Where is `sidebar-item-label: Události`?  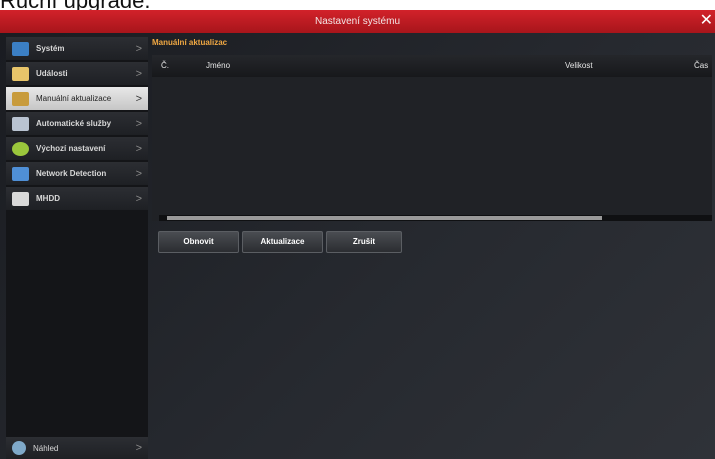
sidebar-item-label: Události is located at coordinates (52, 73).